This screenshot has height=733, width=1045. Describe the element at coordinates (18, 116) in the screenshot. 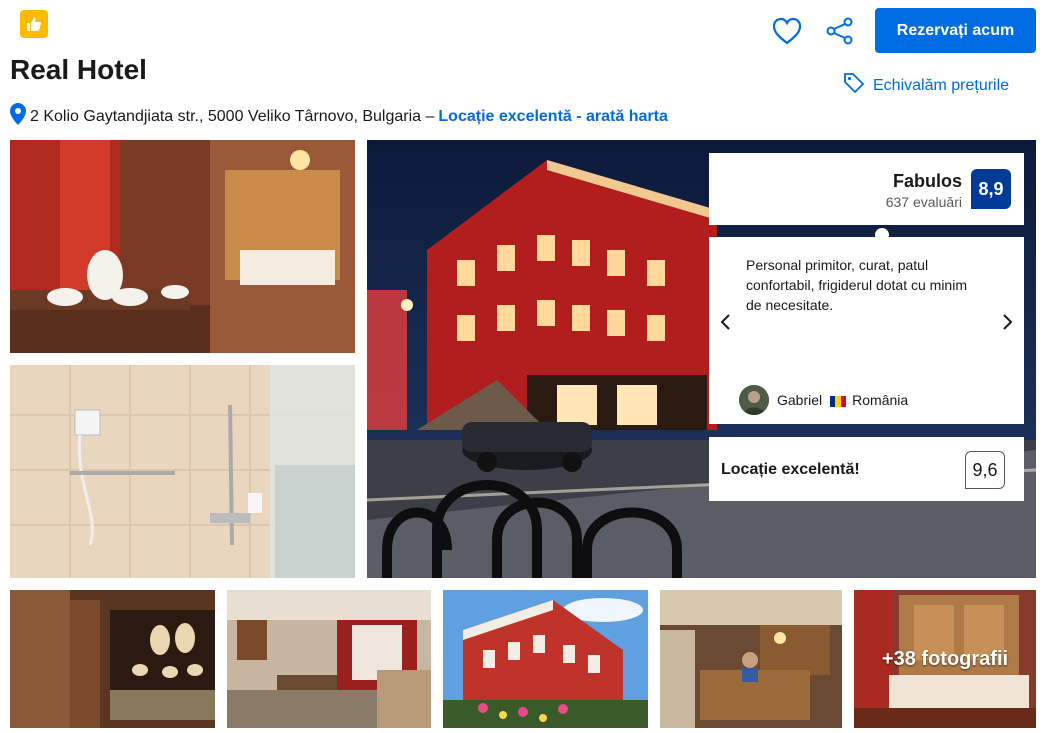

I see `location-pin-icon` at that location.